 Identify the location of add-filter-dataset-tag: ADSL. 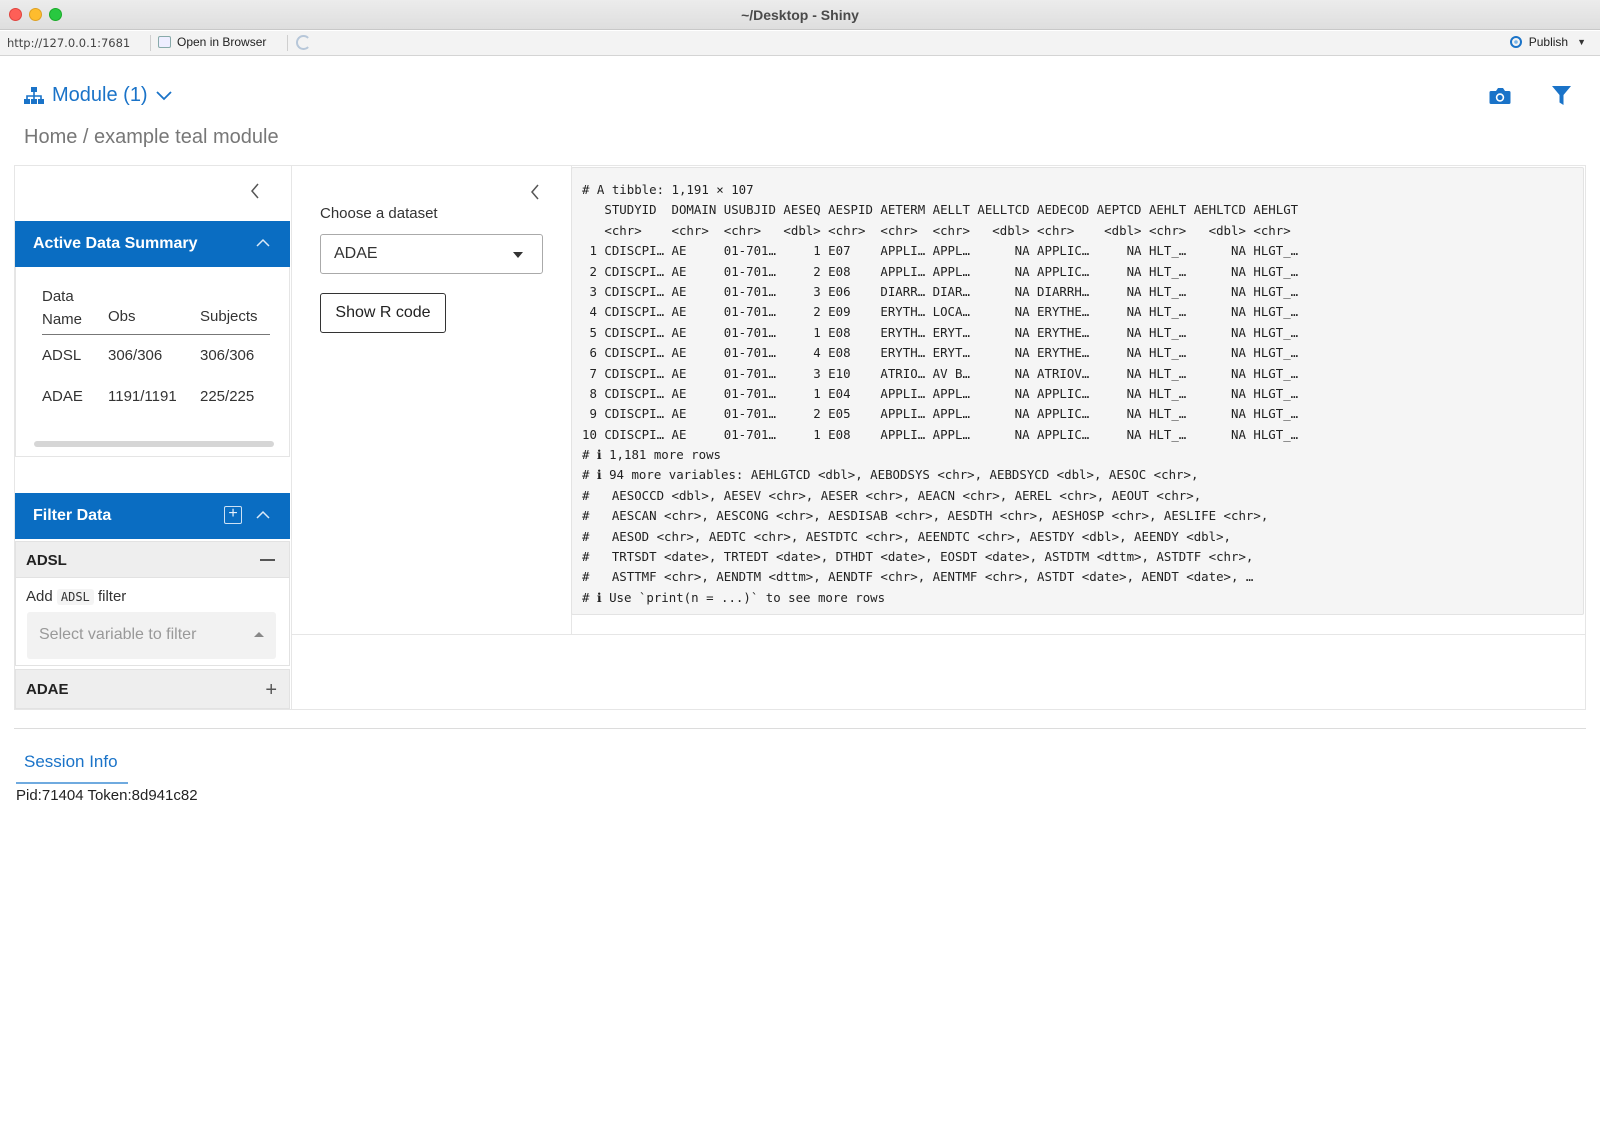
(75, 597).